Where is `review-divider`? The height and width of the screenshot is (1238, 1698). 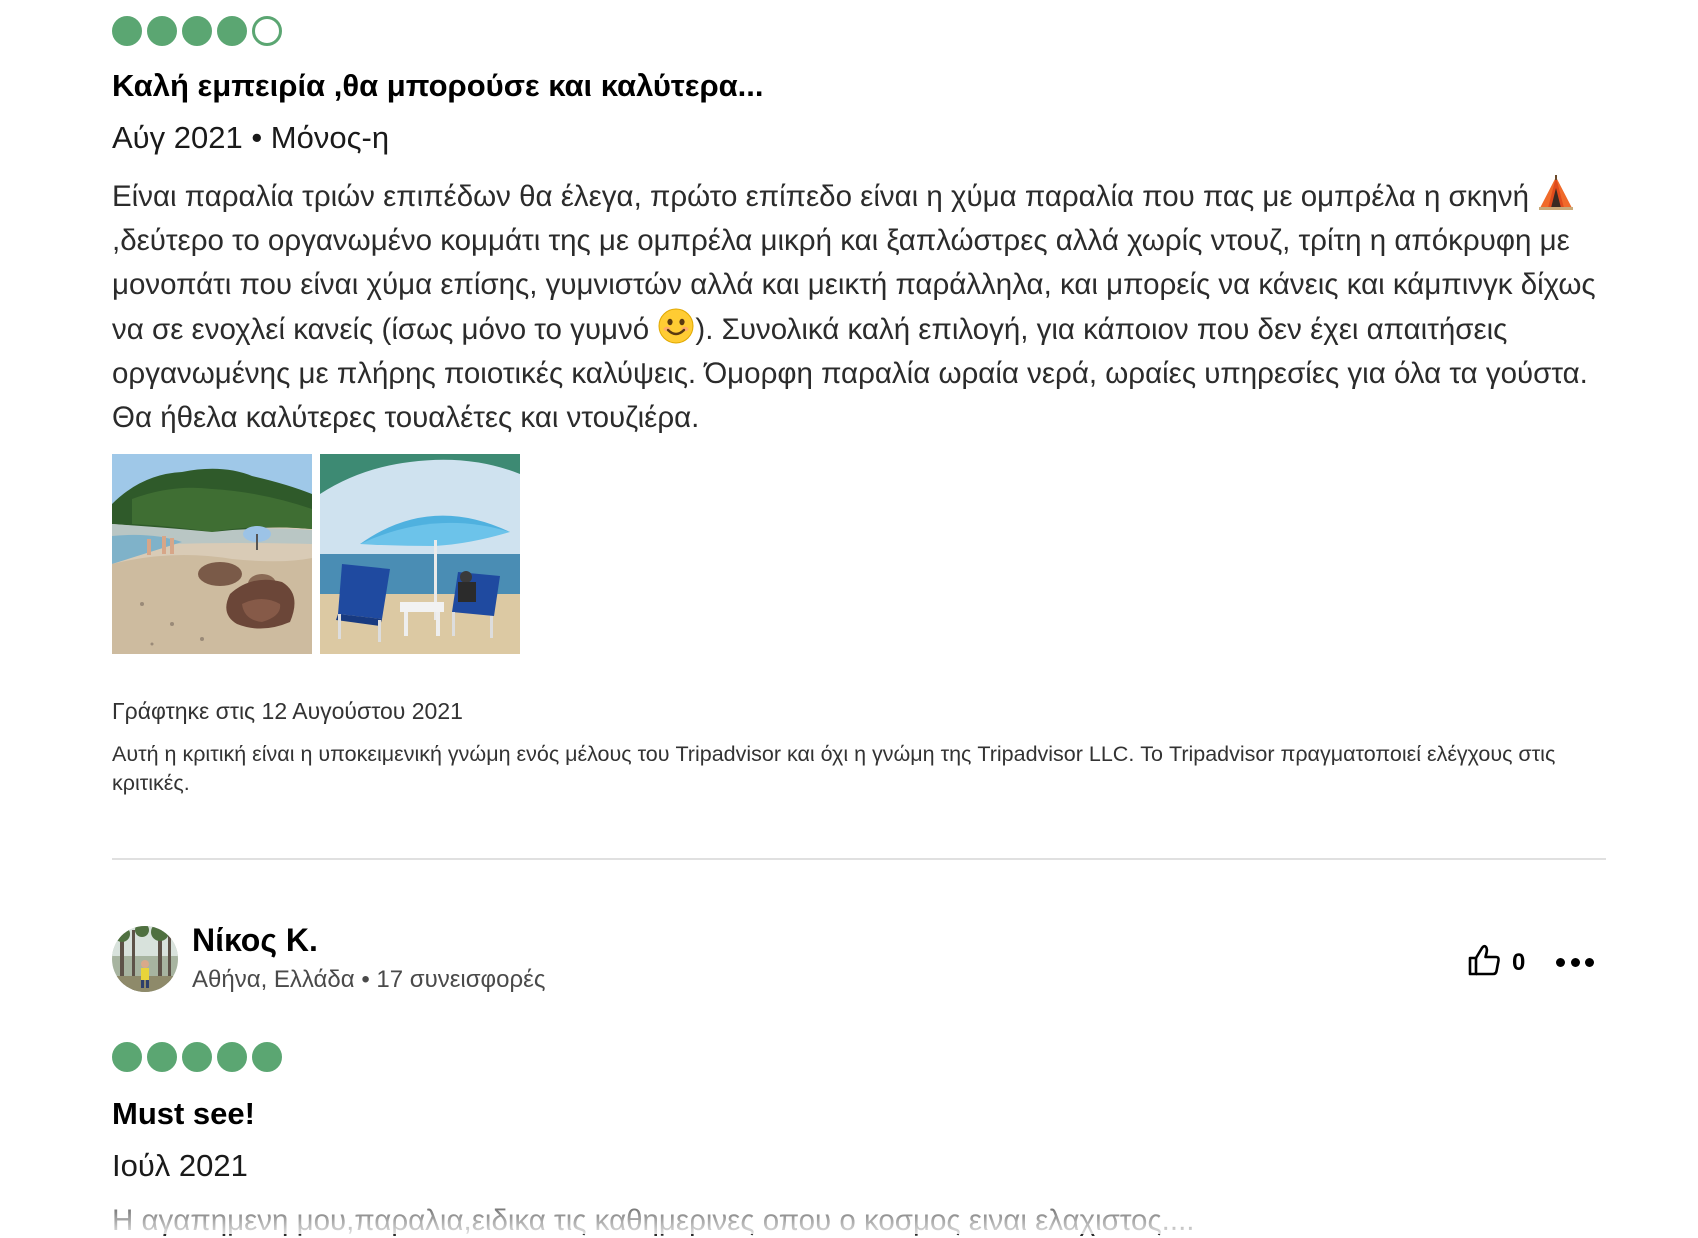 review-divider is located at coordinates (859, 859).